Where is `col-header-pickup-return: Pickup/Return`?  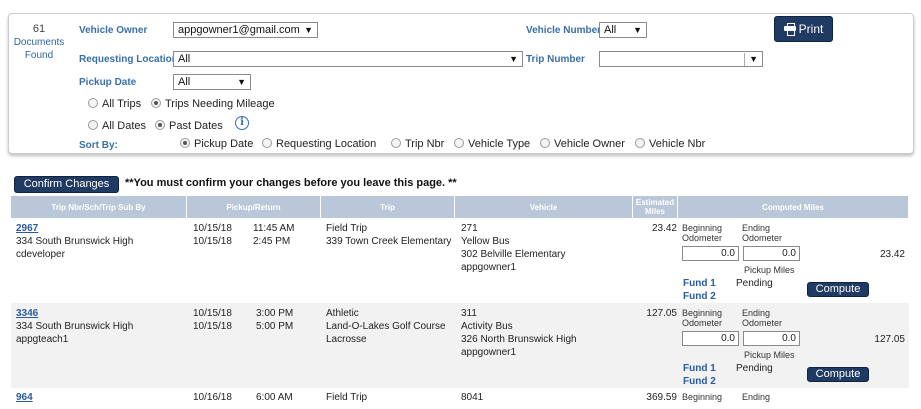
col-header-pickup-return: Pickup/Return is located at coordinates (254, 207).